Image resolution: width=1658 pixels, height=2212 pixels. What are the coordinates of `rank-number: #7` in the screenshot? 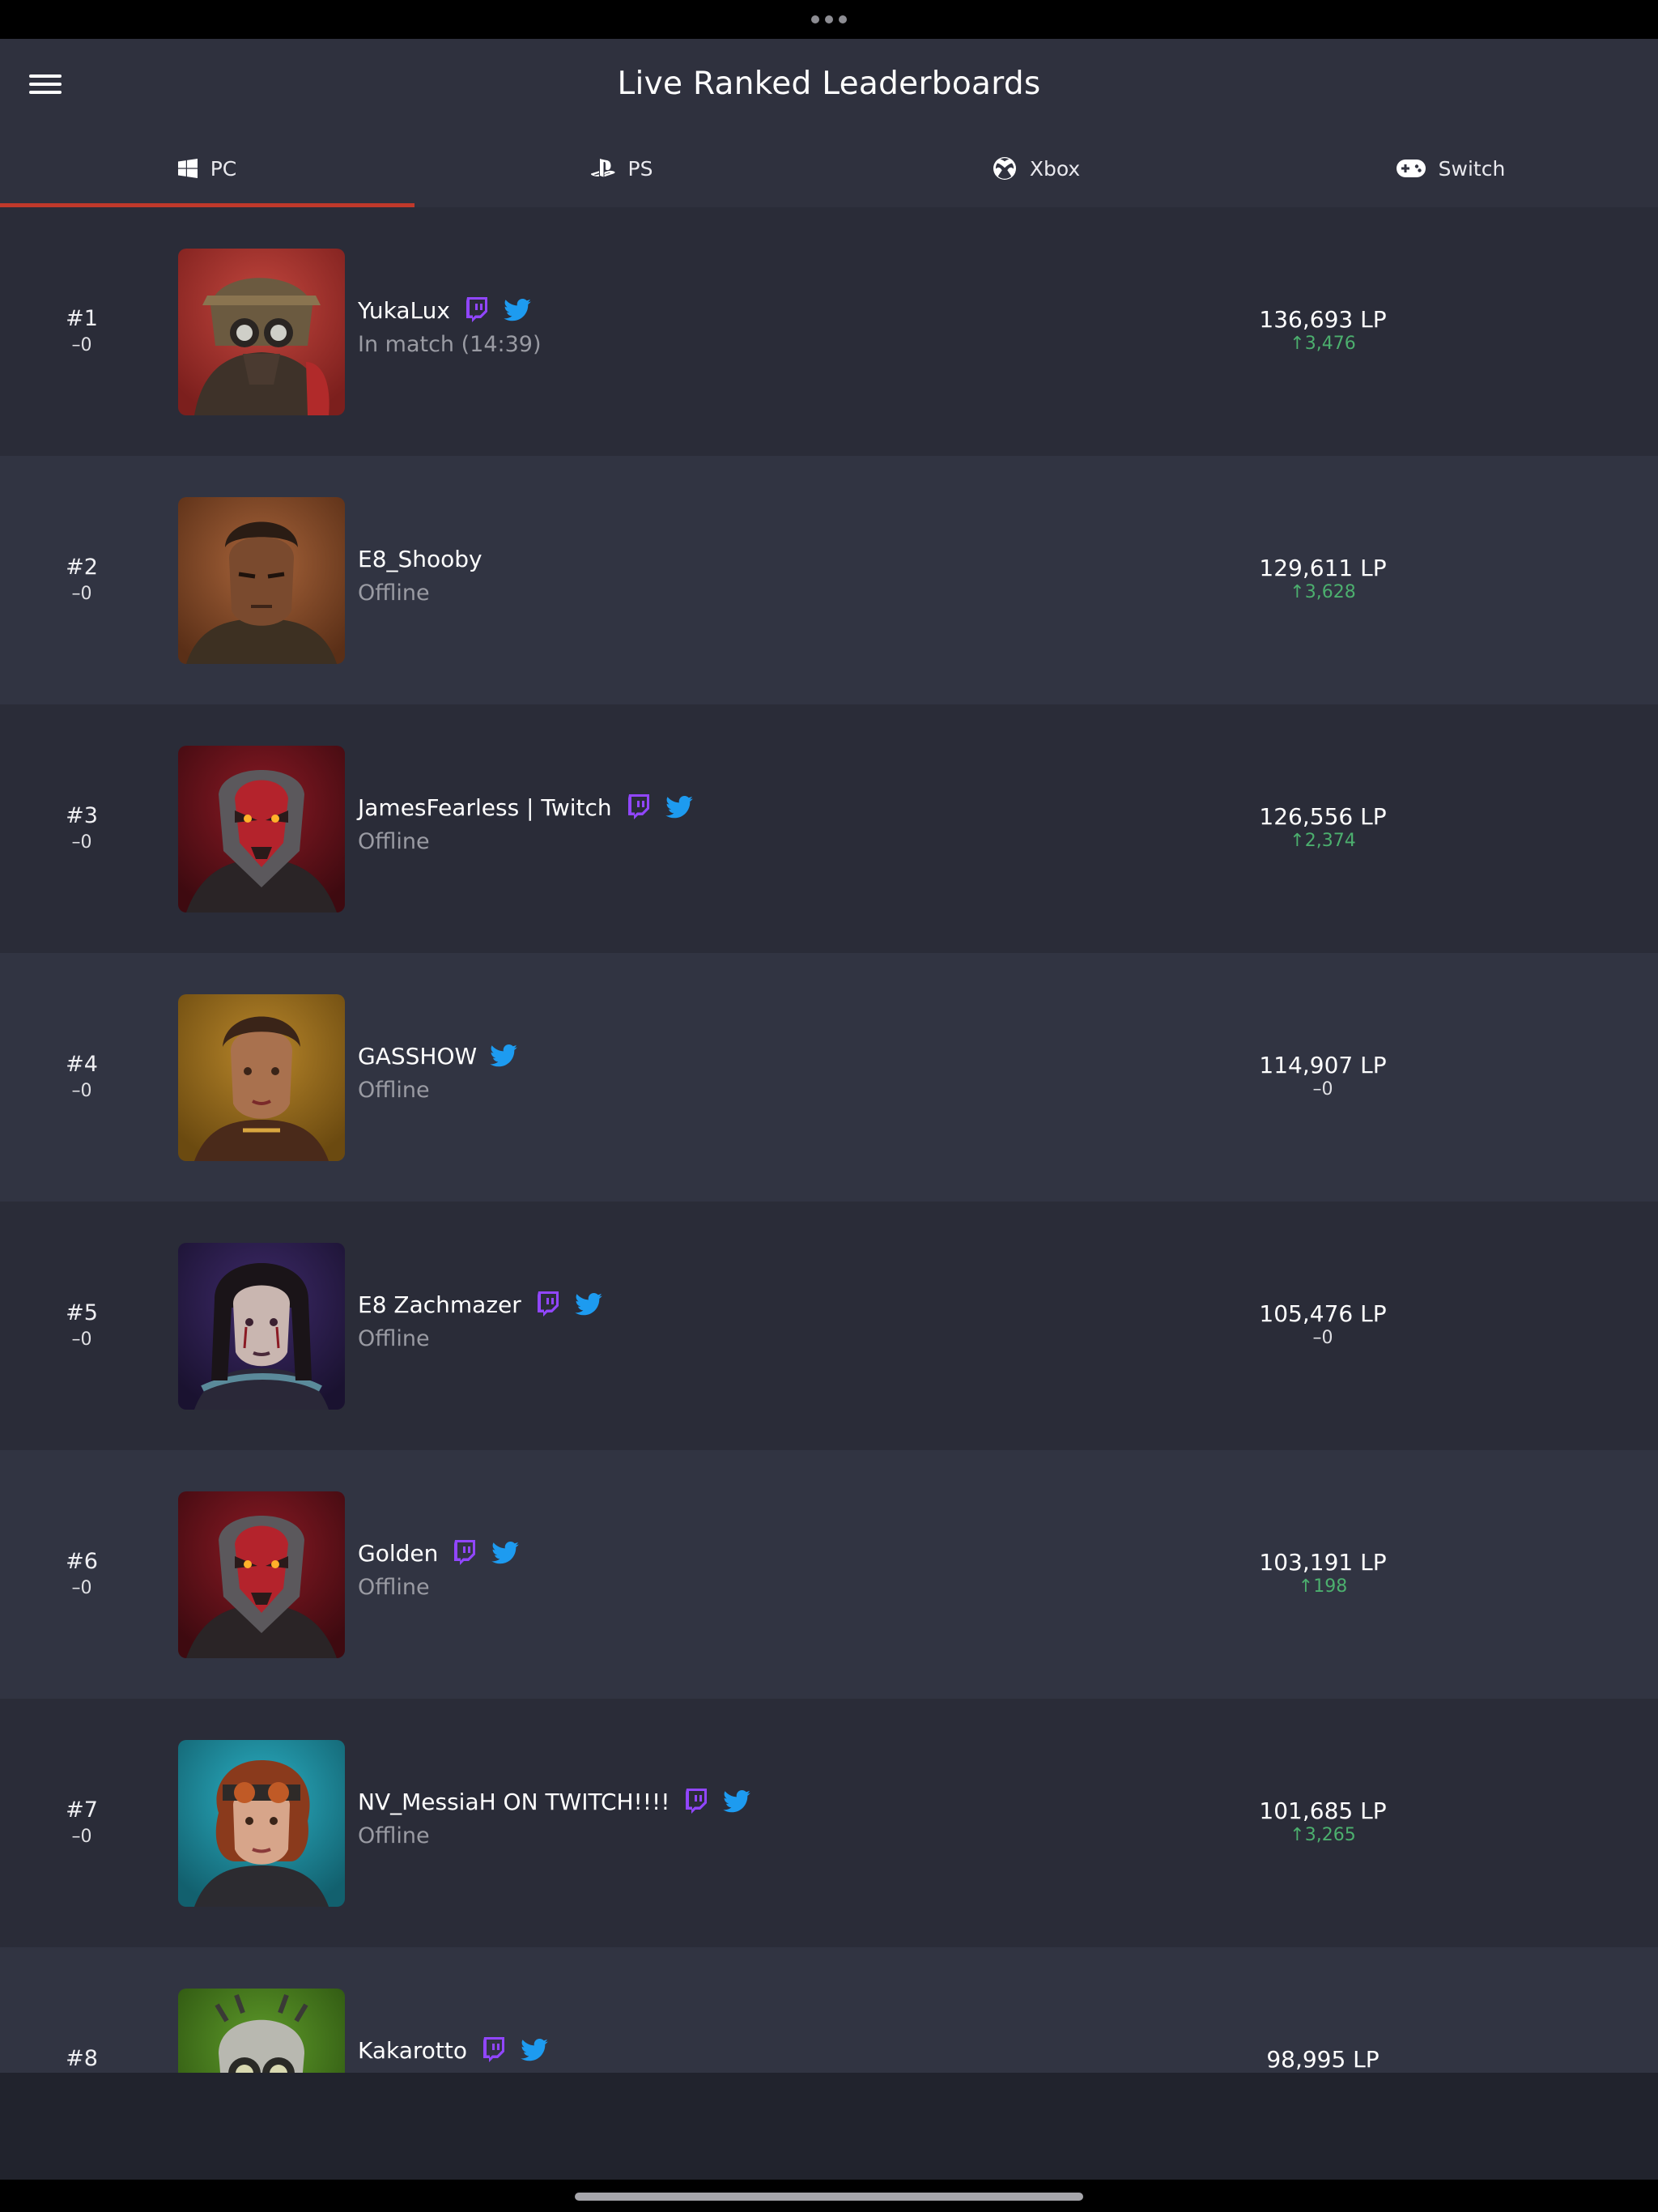 It's located at (82, 1810).